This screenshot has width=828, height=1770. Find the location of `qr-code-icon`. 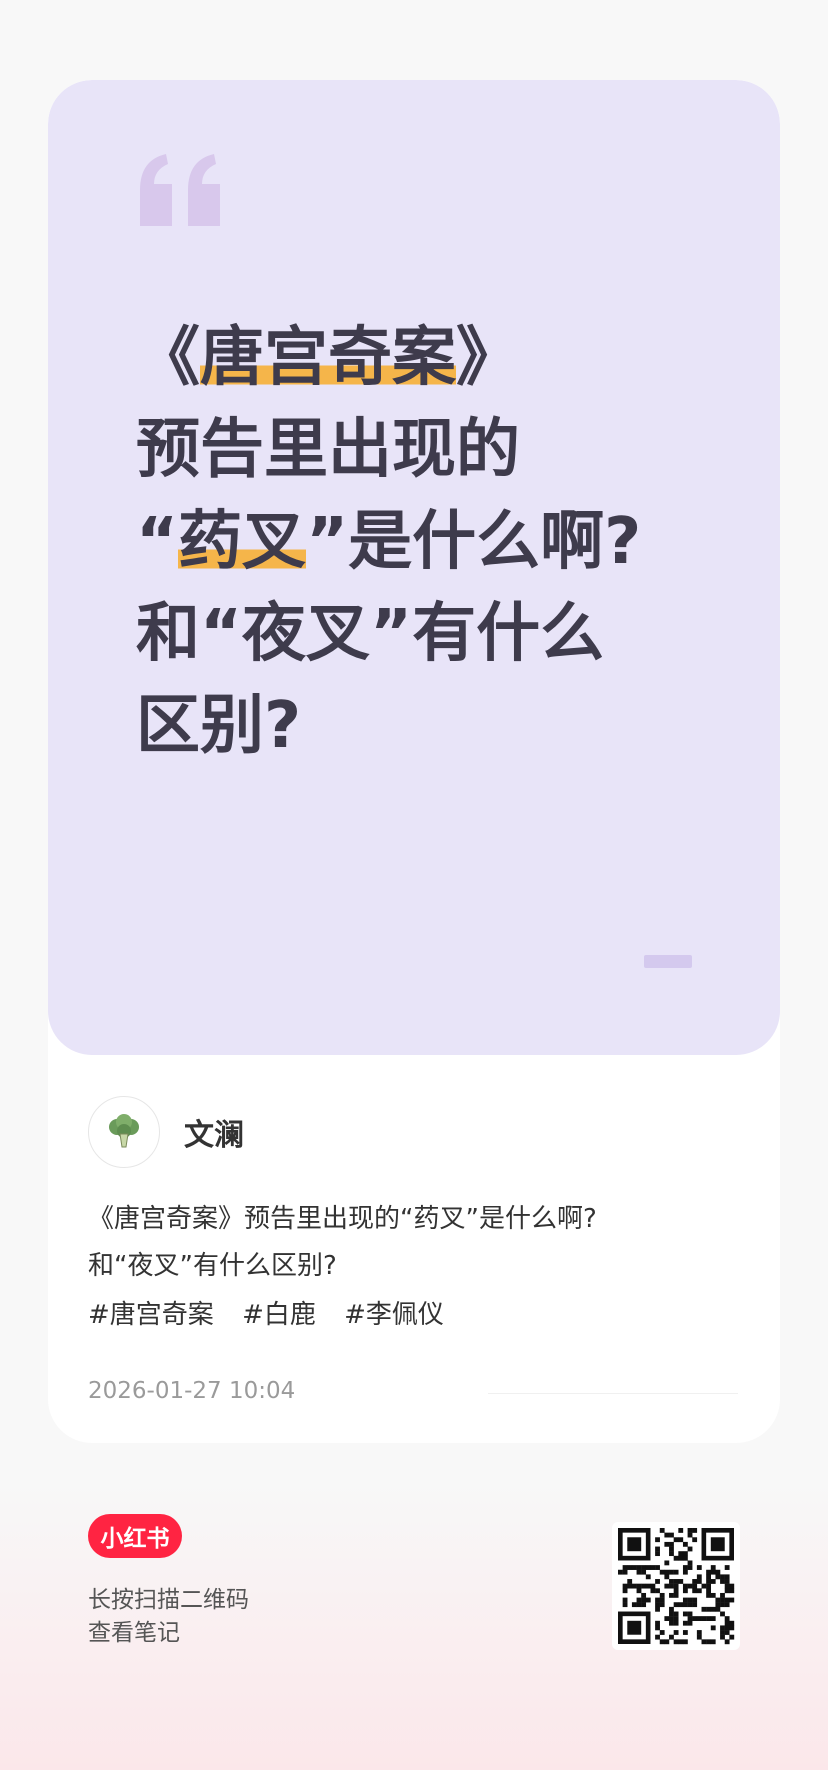

qr-code-icon is located at coordinates (676, 1586).